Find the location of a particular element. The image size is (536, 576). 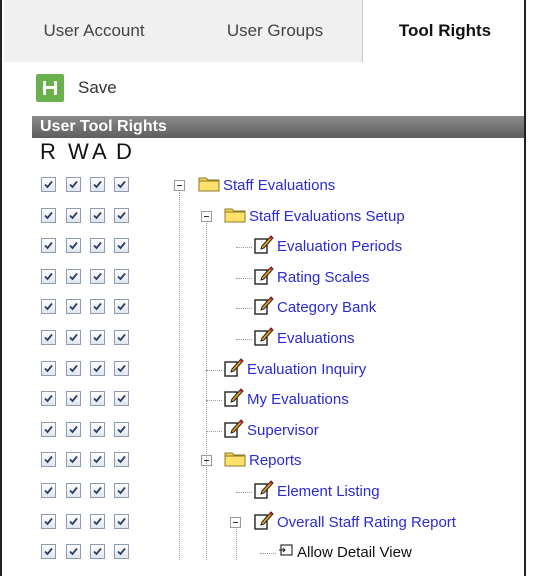

save-label: Save is located at coordinates (97, 87).